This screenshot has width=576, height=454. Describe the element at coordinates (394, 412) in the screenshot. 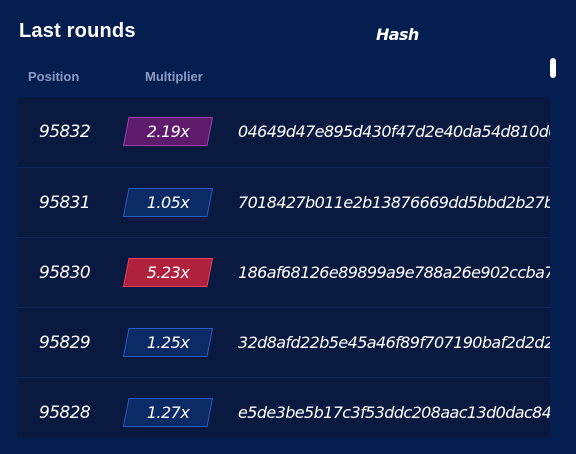

I see `round-hash: e5de3be5b17c3f53ddc208aac13d0dac84cf1` at that location.